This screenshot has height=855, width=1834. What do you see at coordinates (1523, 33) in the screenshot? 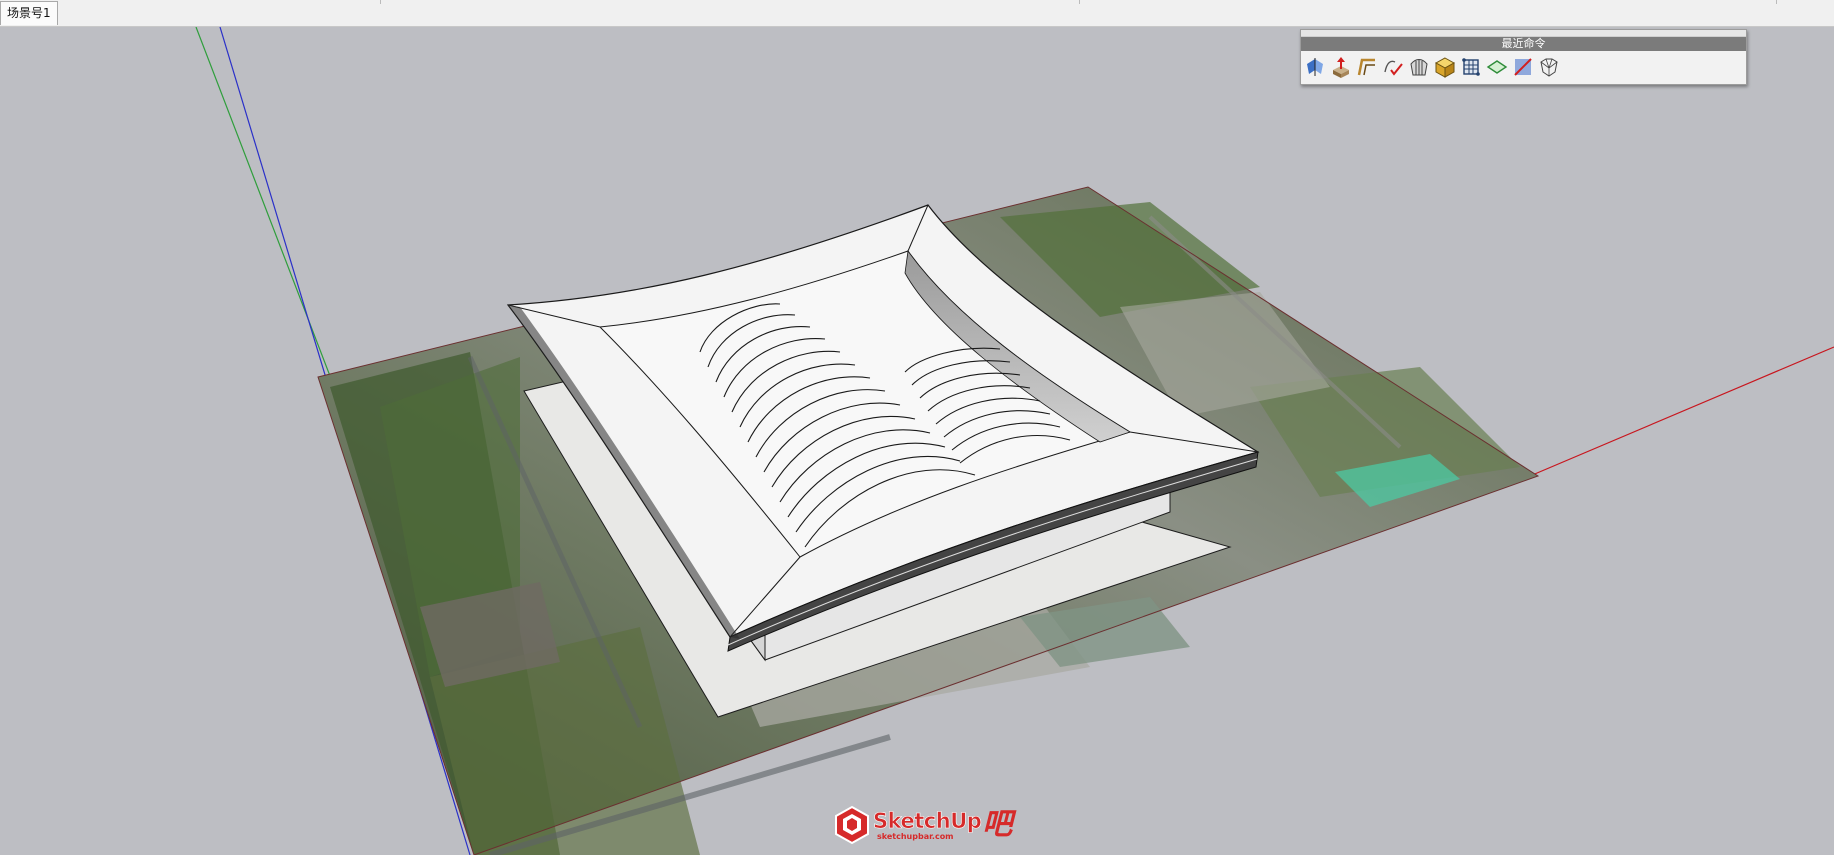
I see `panel-grip` at bounding box center [1523, 33].